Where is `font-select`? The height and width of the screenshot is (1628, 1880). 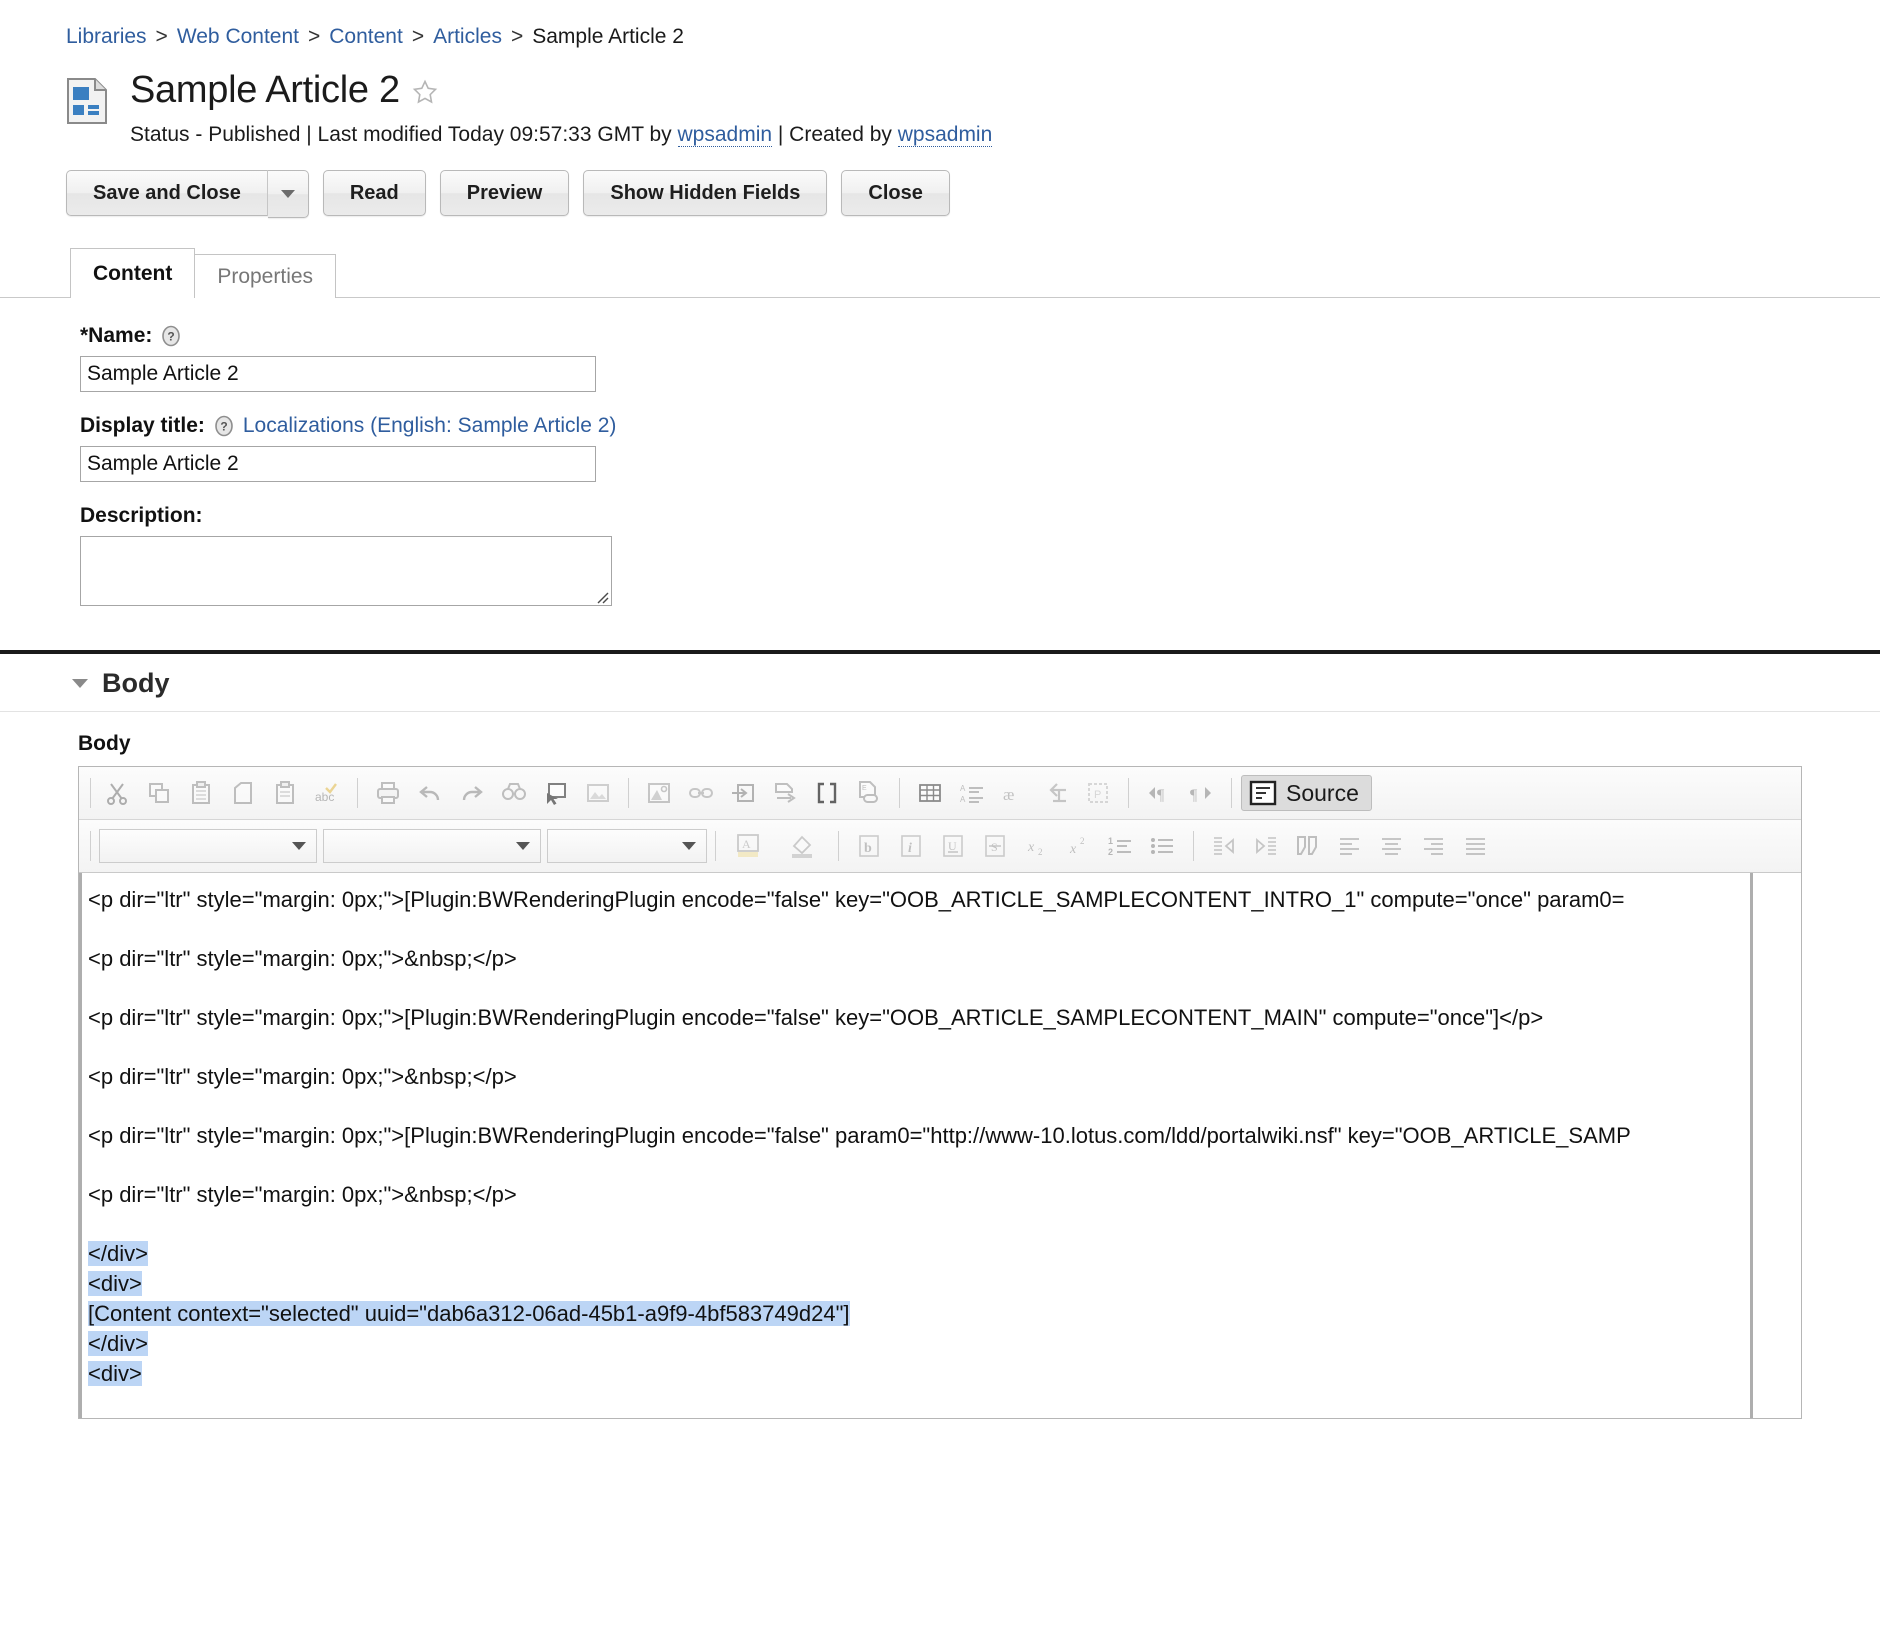
font-select is located at coordinates (627, 846).